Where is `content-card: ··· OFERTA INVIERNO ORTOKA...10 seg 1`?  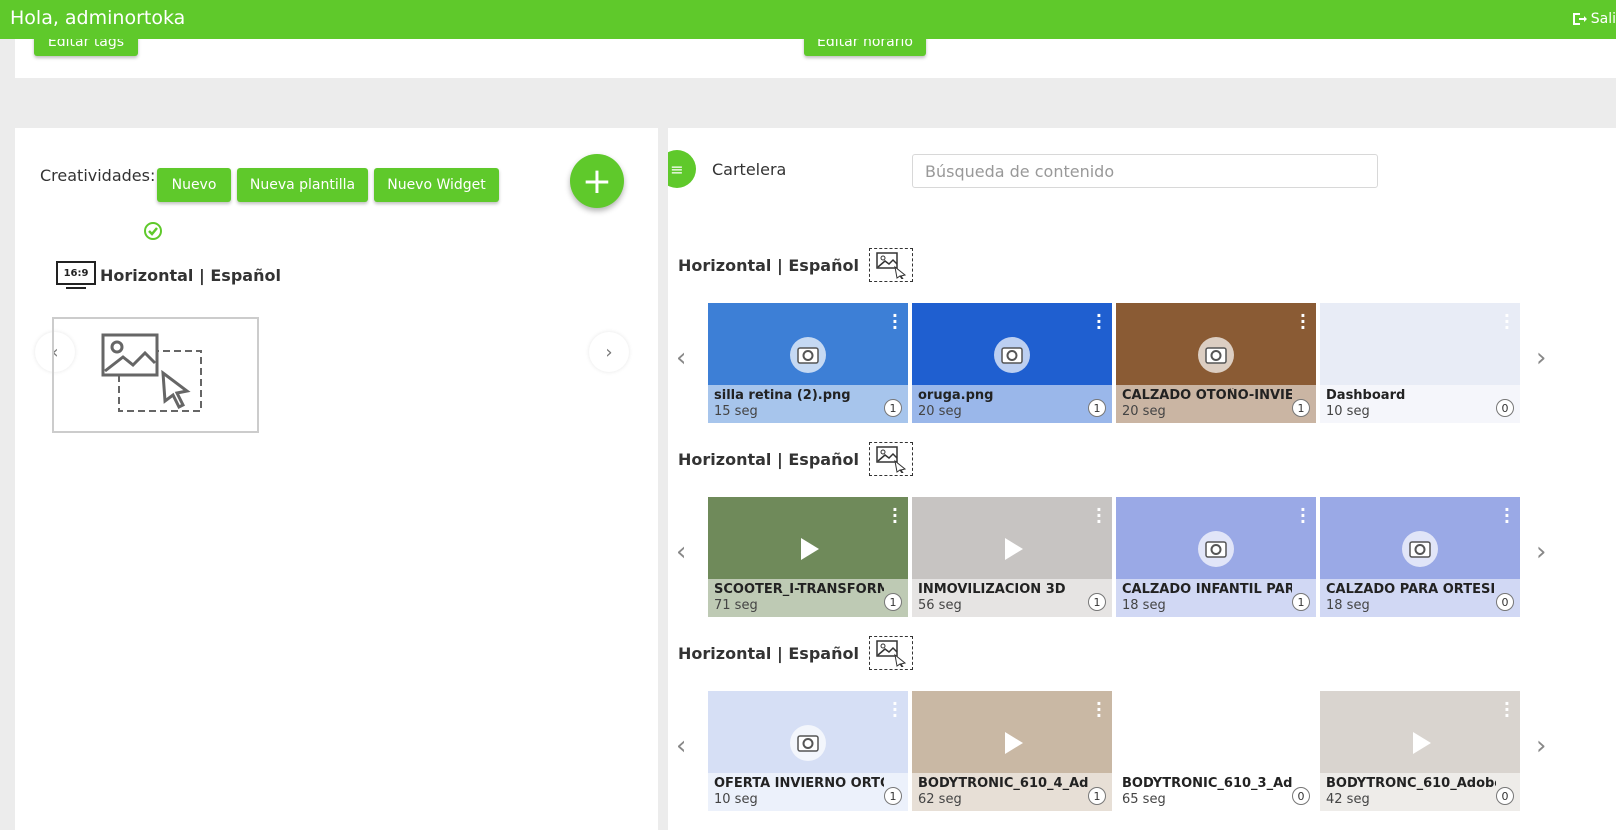 content-card: ··· OFERTA INVIERNO ORTOKA...10 seg 1 is located at coordinates (808, 751).